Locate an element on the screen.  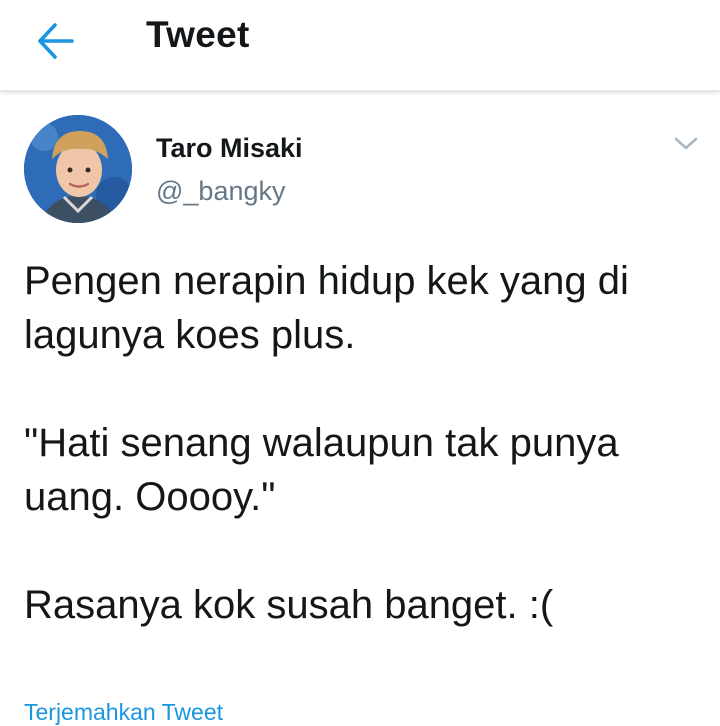
page-title: Tweet is located at coordinates (198, 34).